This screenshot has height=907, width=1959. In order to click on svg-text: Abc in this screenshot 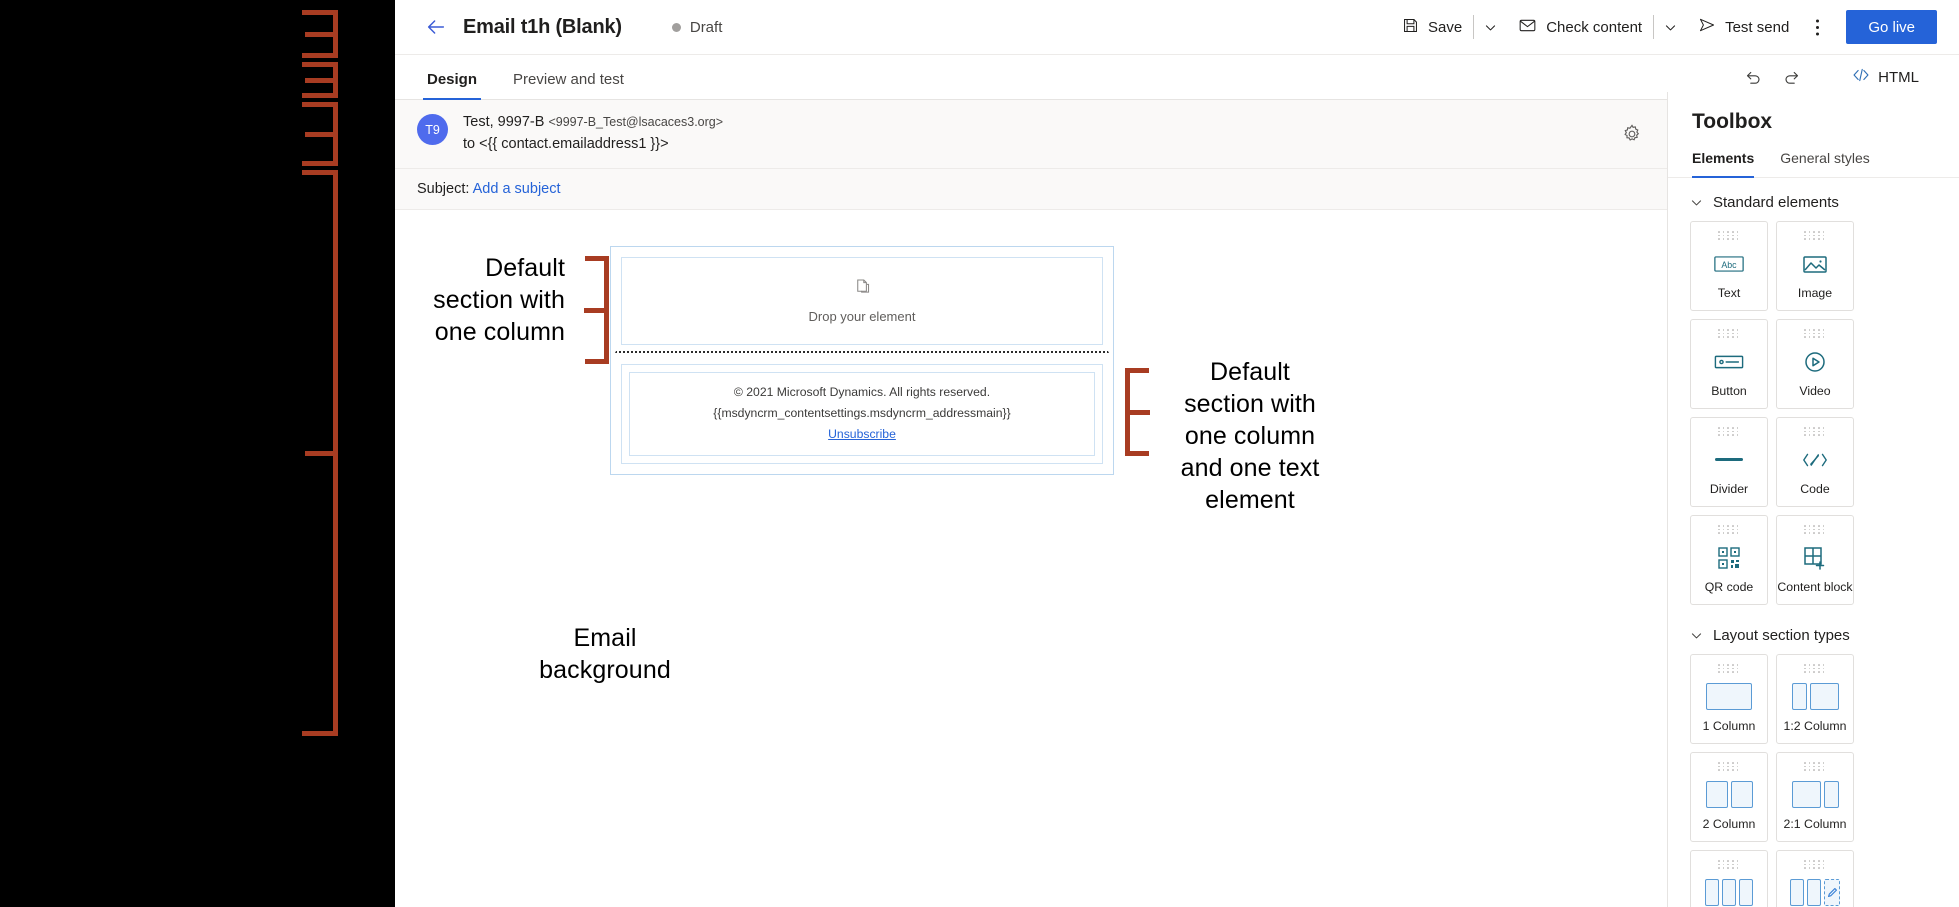, I will do `click(1729, 265)`.